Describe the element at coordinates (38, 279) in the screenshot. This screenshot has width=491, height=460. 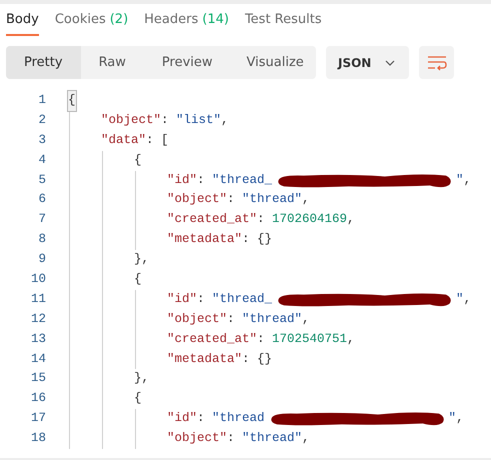
I see `line-number: 10` at that location.